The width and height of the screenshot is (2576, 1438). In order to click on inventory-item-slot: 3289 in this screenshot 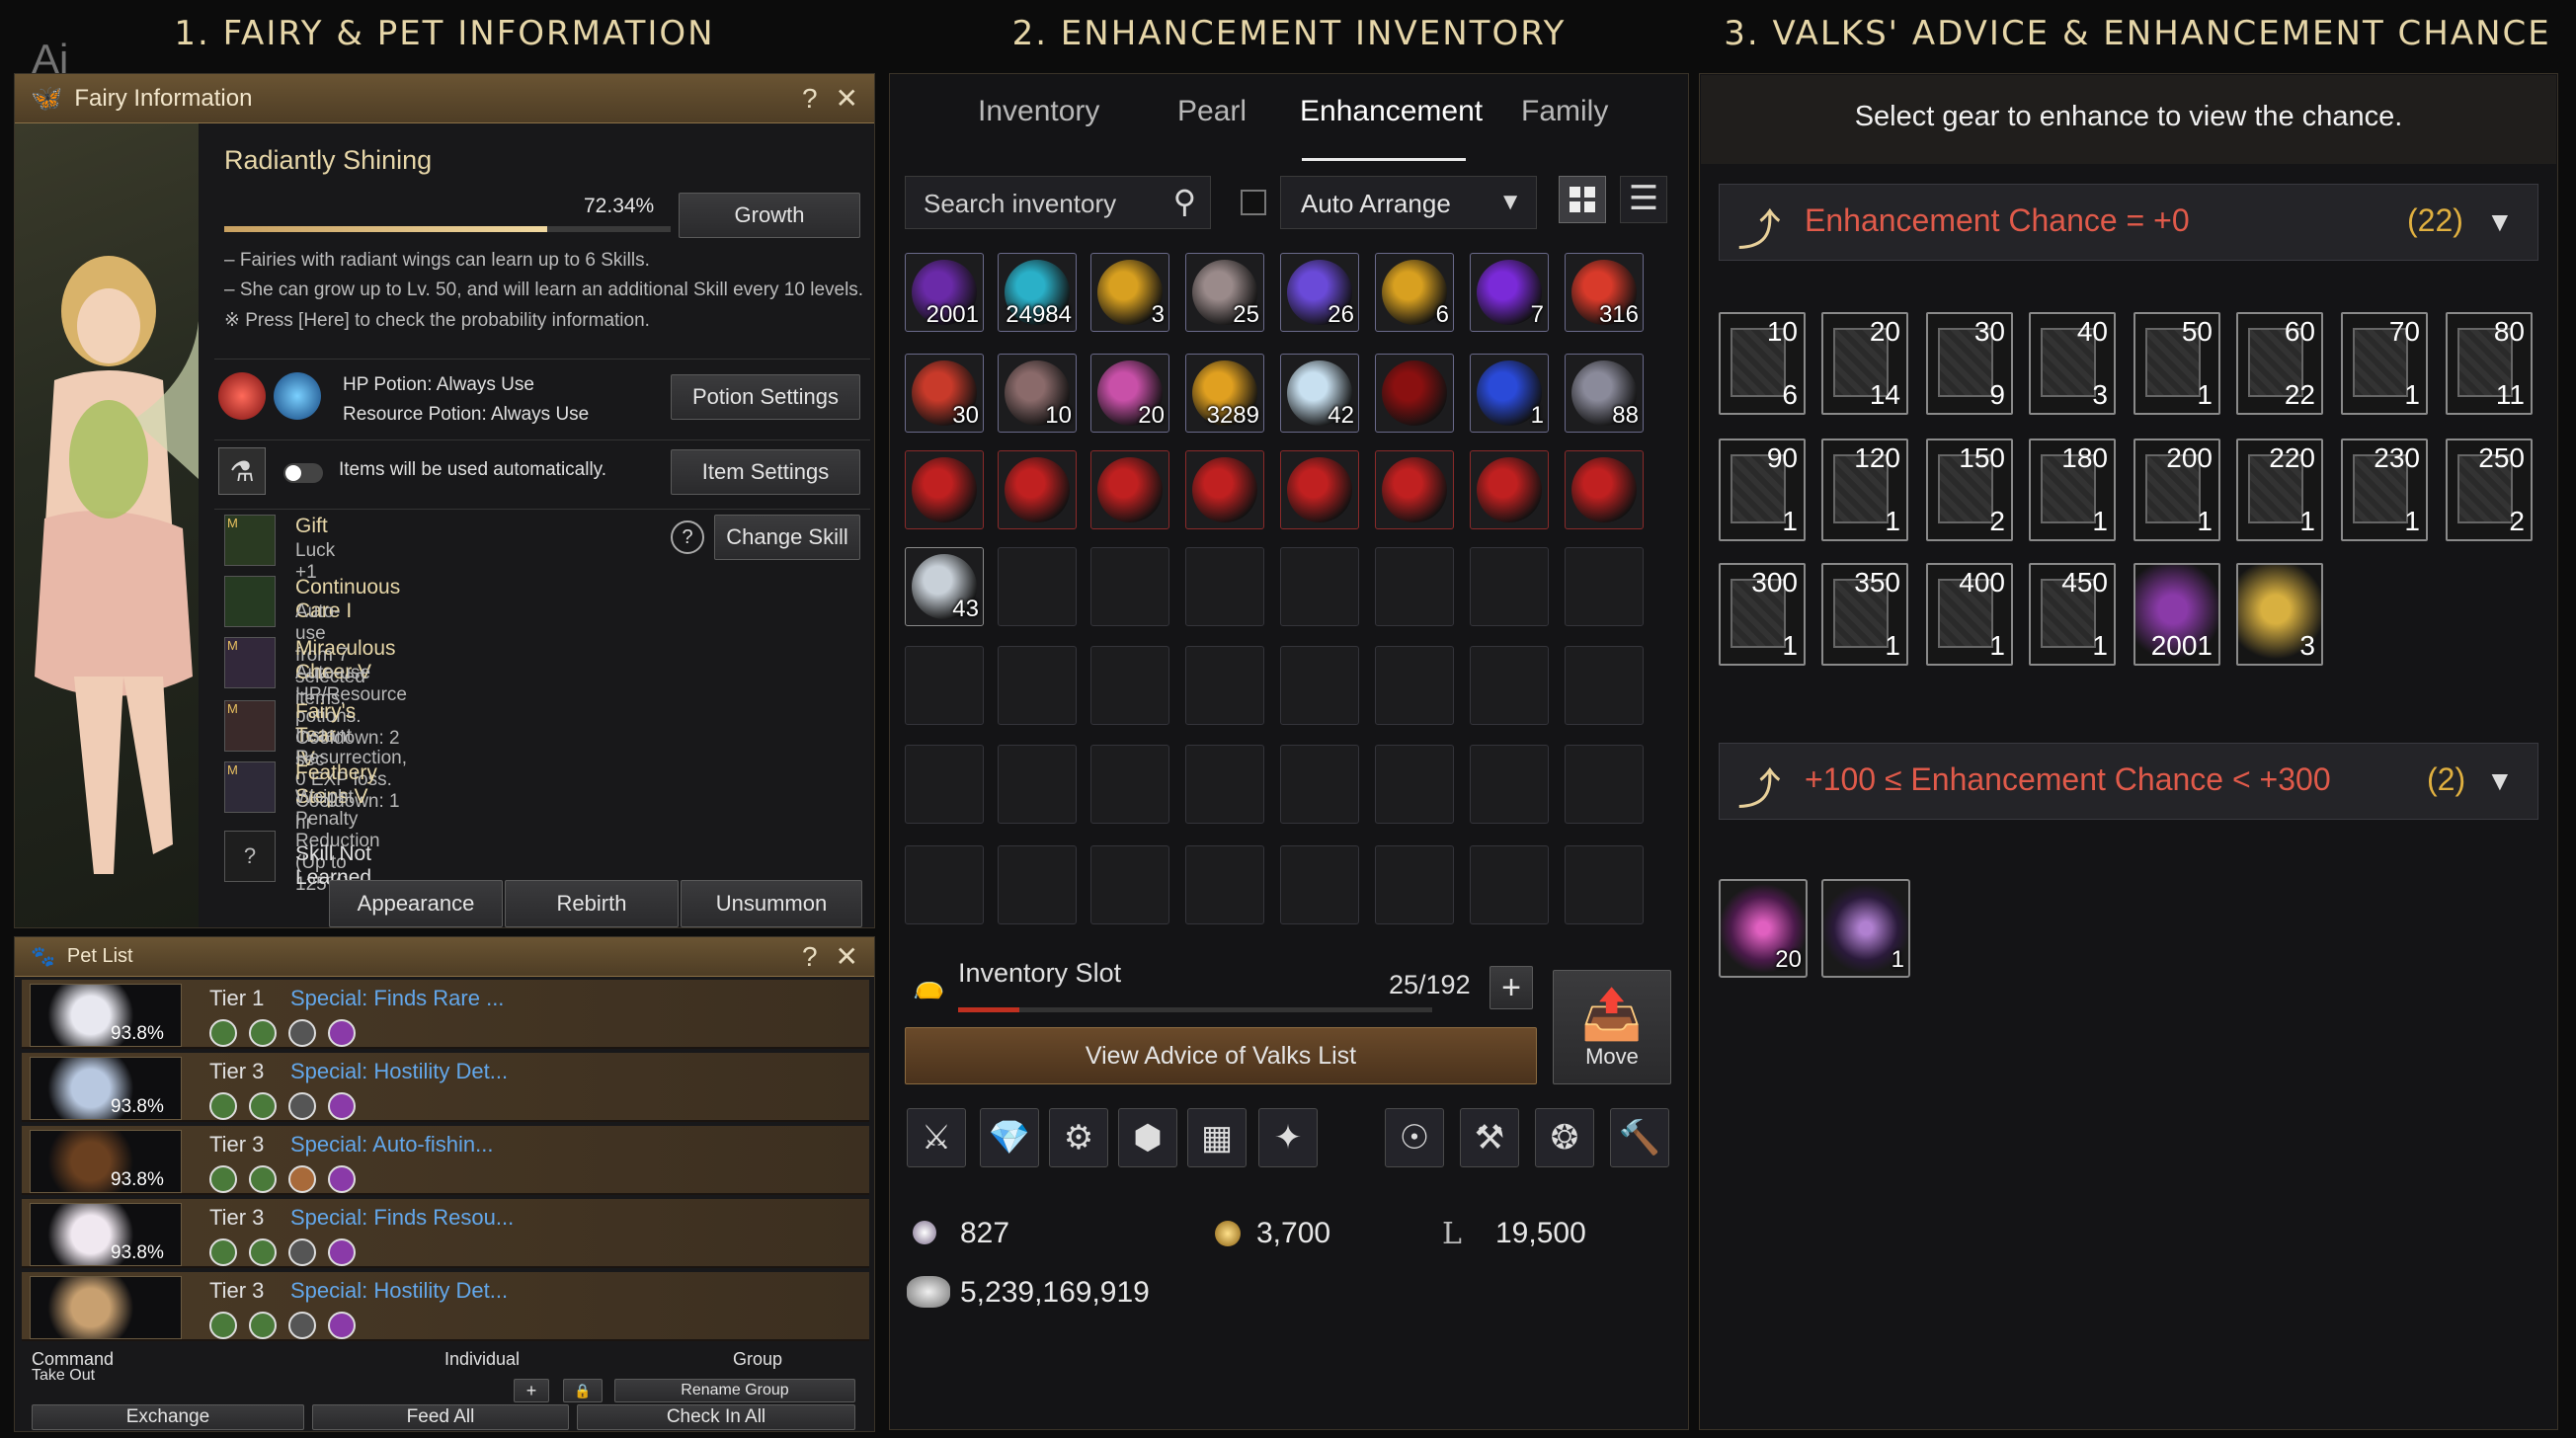, I will do `click(1224, 393)`.